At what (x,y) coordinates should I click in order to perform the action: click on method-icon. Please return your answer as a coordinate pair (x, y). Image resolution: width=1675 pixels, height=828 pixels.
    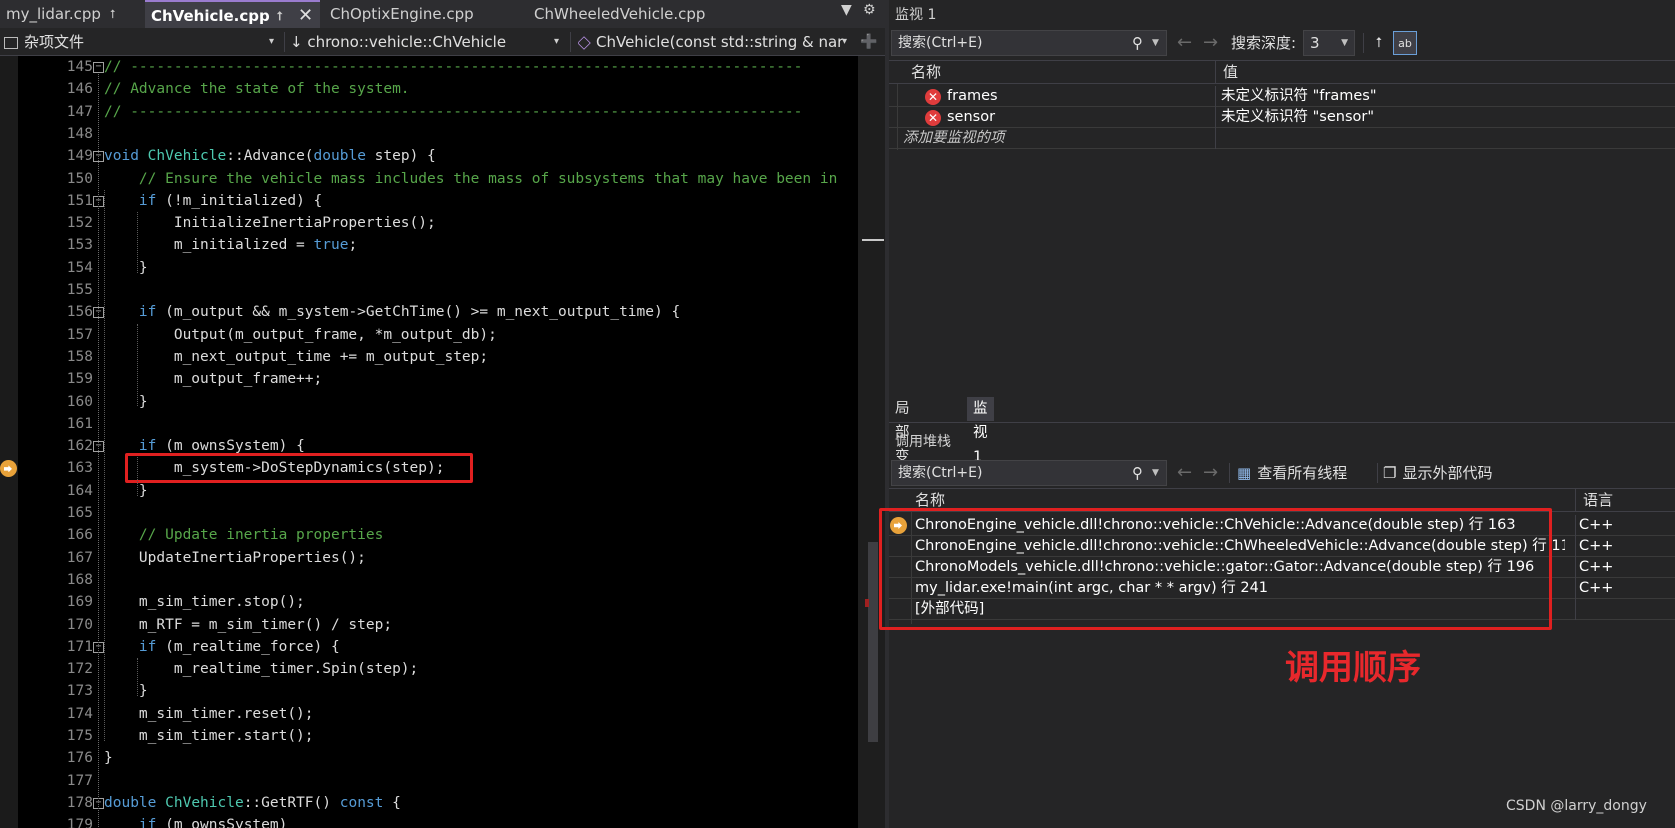
    Looking at the image, I should click on (584, 42).